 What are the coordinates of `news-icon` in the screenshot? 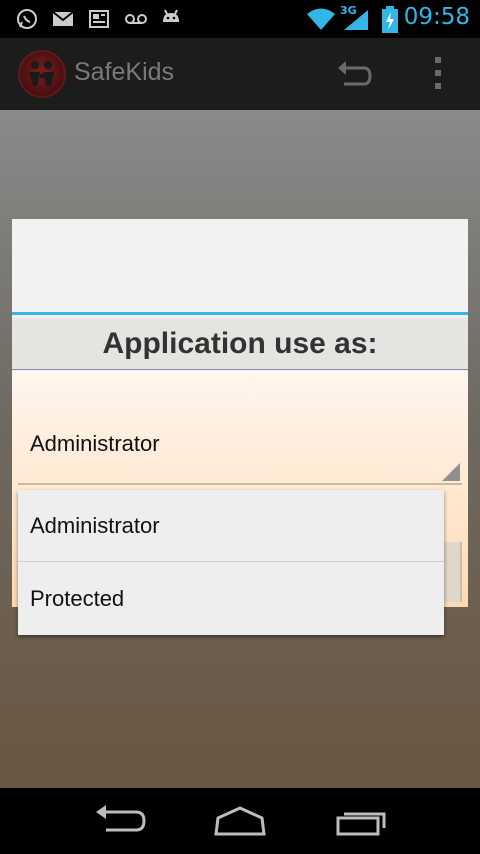 It's located at (99, 21).